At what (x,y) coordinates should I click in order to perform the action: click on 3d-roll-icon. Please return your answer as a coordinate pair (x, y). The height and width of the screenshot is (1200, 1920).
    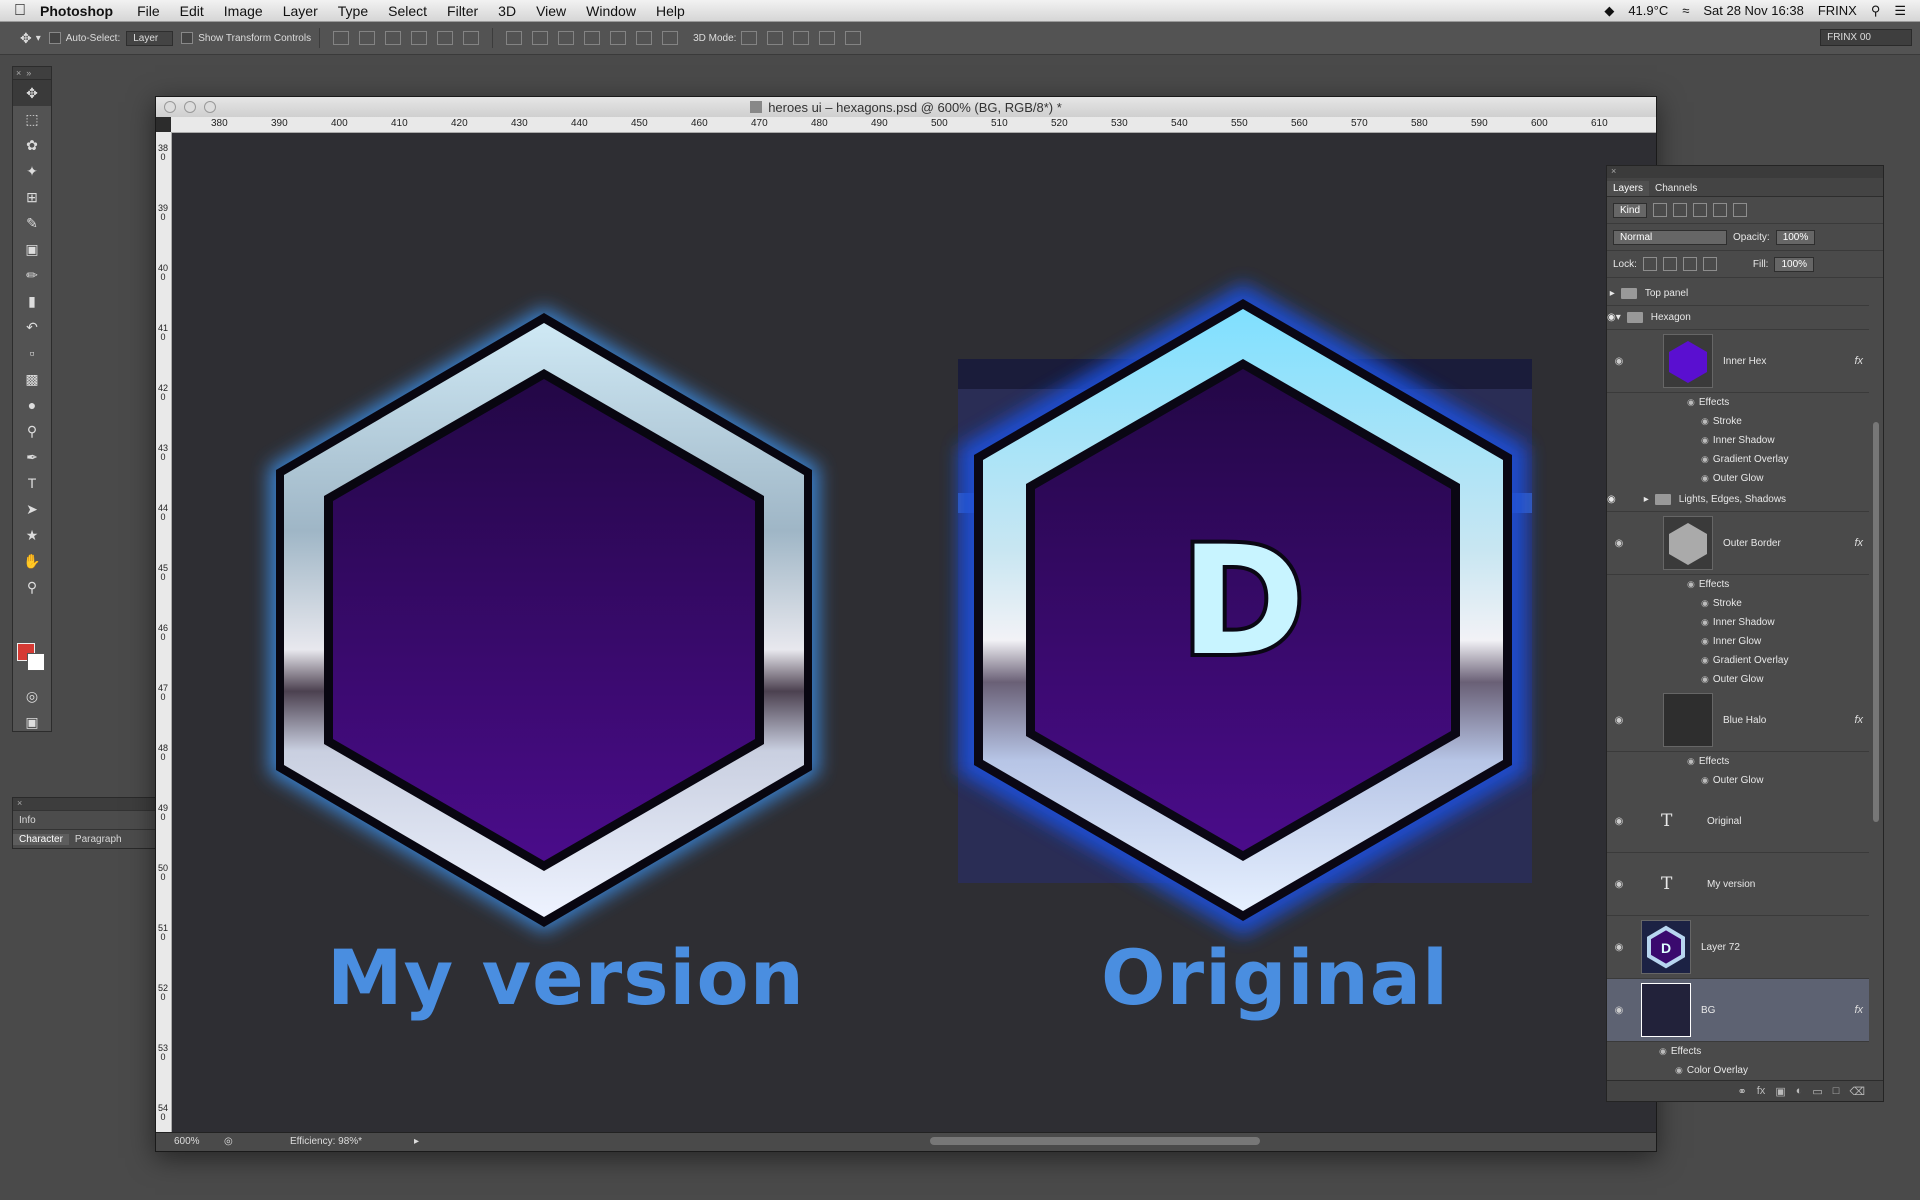
    Looking at the image, I should click on (775, 38).